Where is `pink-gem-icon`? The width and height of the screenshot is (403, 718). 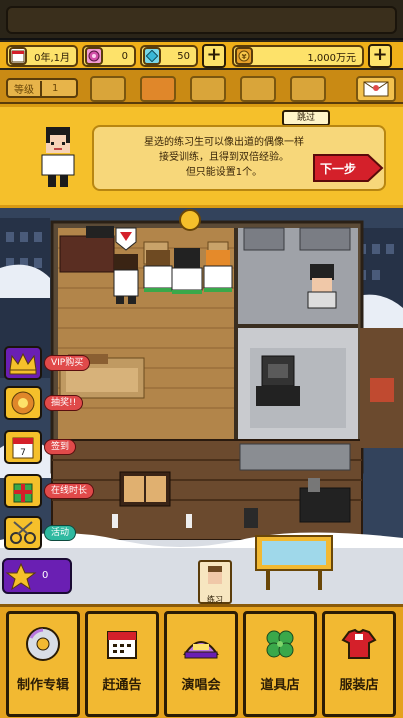 pink-gem-icon is located at coordinates (94, 56).